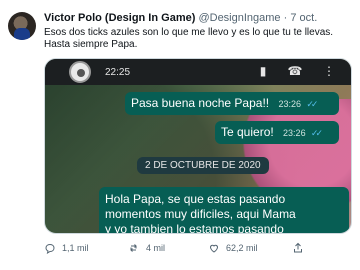 Image resolution: width=360 pixels, height=270 pixels. Describe the element at coordinates (247, 132) in the screenshot. I see `chat-message-text: Te quiero!` at that location.